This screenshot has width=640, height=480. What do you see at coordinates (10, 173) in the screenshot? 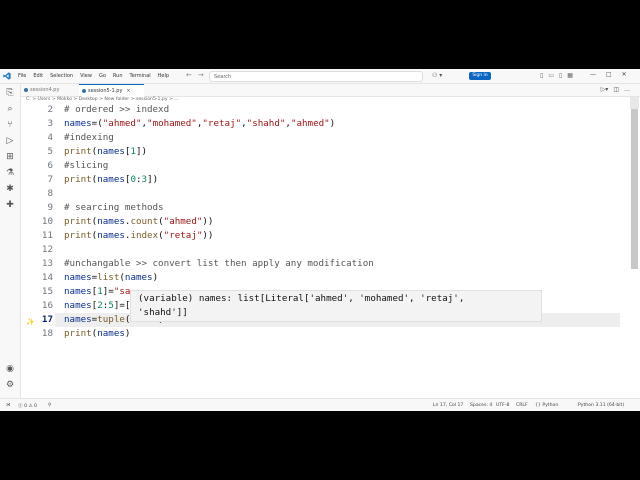
I see `testing-icon: ⚗` at bounding box center [10, 173].